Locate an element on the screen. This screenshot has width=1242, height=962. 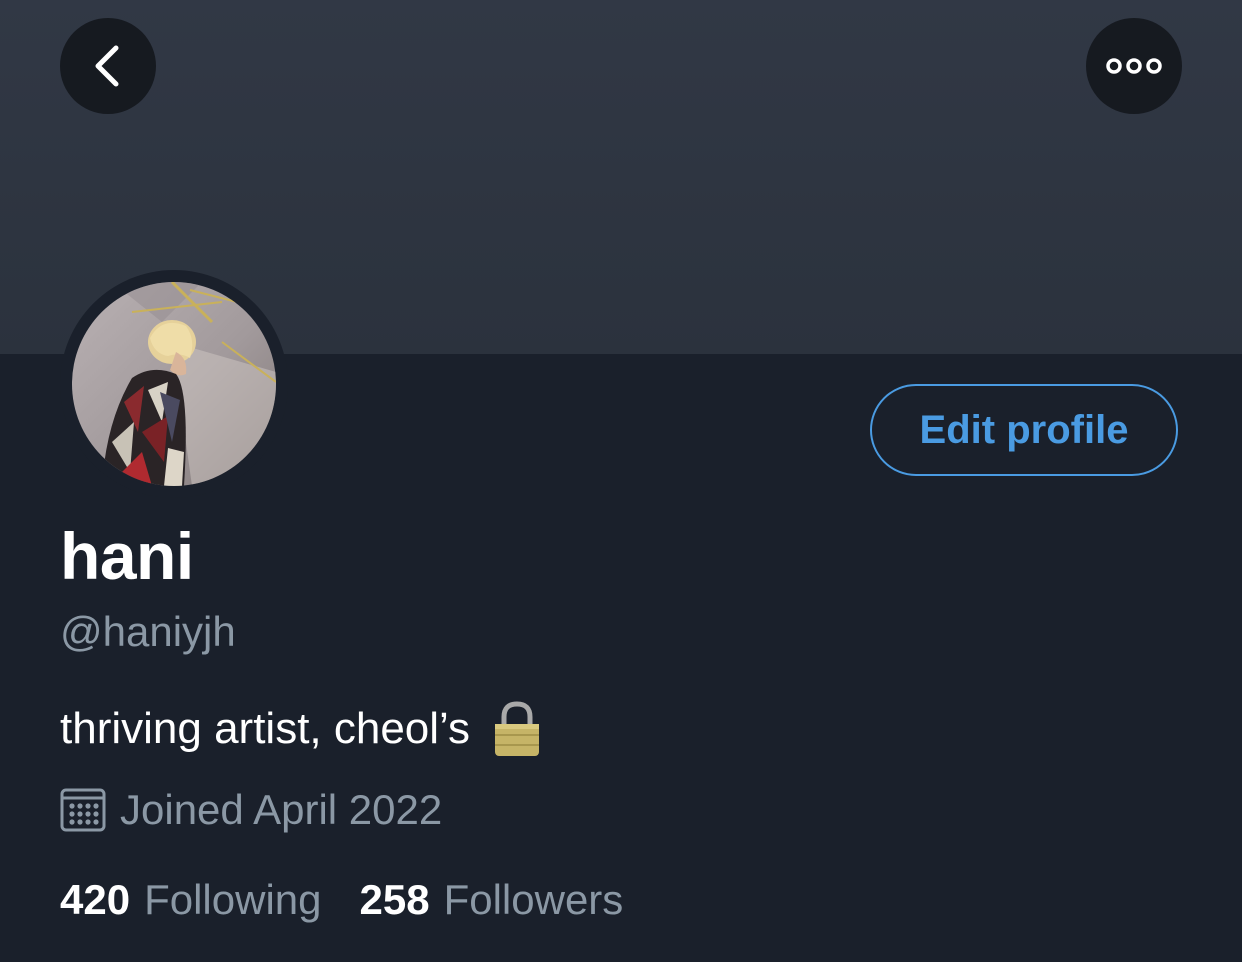
display-name: hani is located at coordinates (127, 556).